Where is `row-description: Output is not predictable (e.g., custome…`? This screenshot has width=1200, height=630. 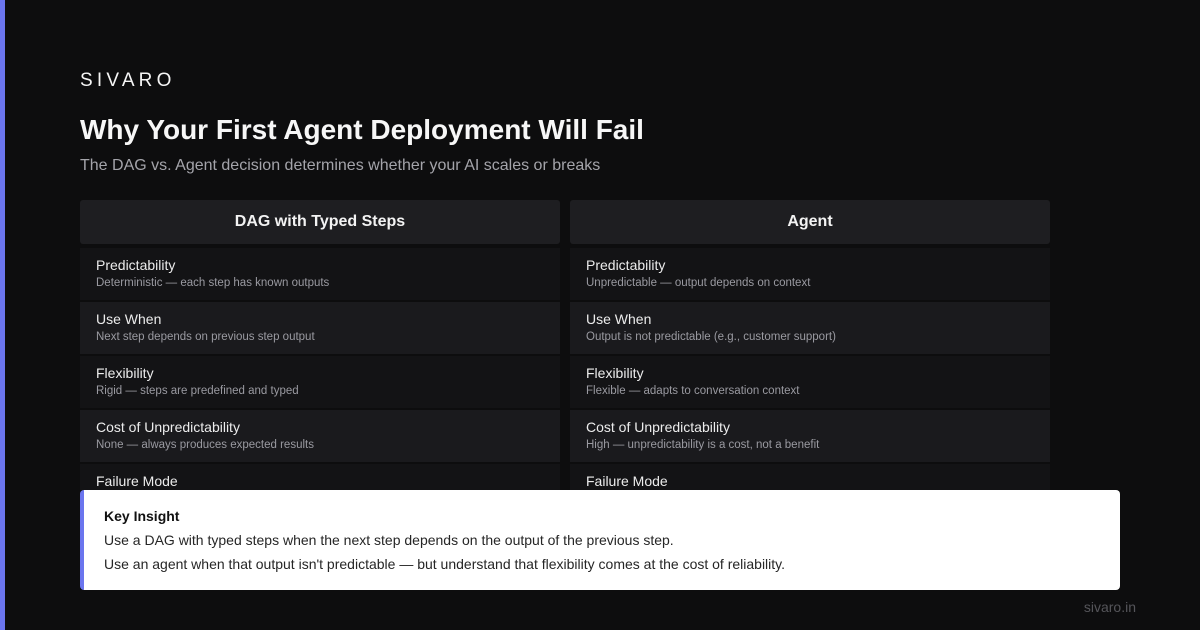
row-description: Output is not predictable (e.g., custome… is located at coordinates (711, 337).